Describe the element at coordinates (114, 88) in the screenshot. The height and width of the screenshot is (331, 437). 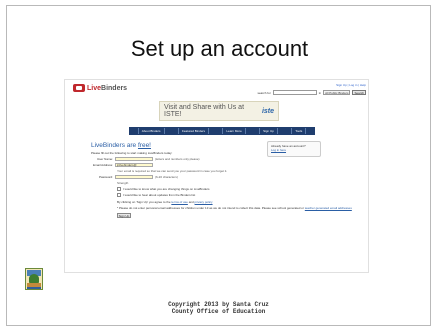
I see `logo-text-binders: Binders` at that location.